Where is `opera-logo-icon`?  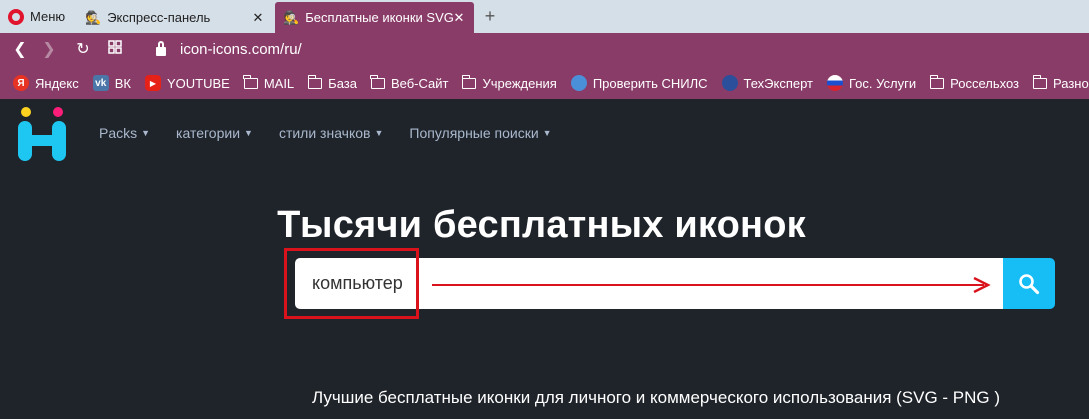 opera-logo-icon is located at coordinates (16, 16).